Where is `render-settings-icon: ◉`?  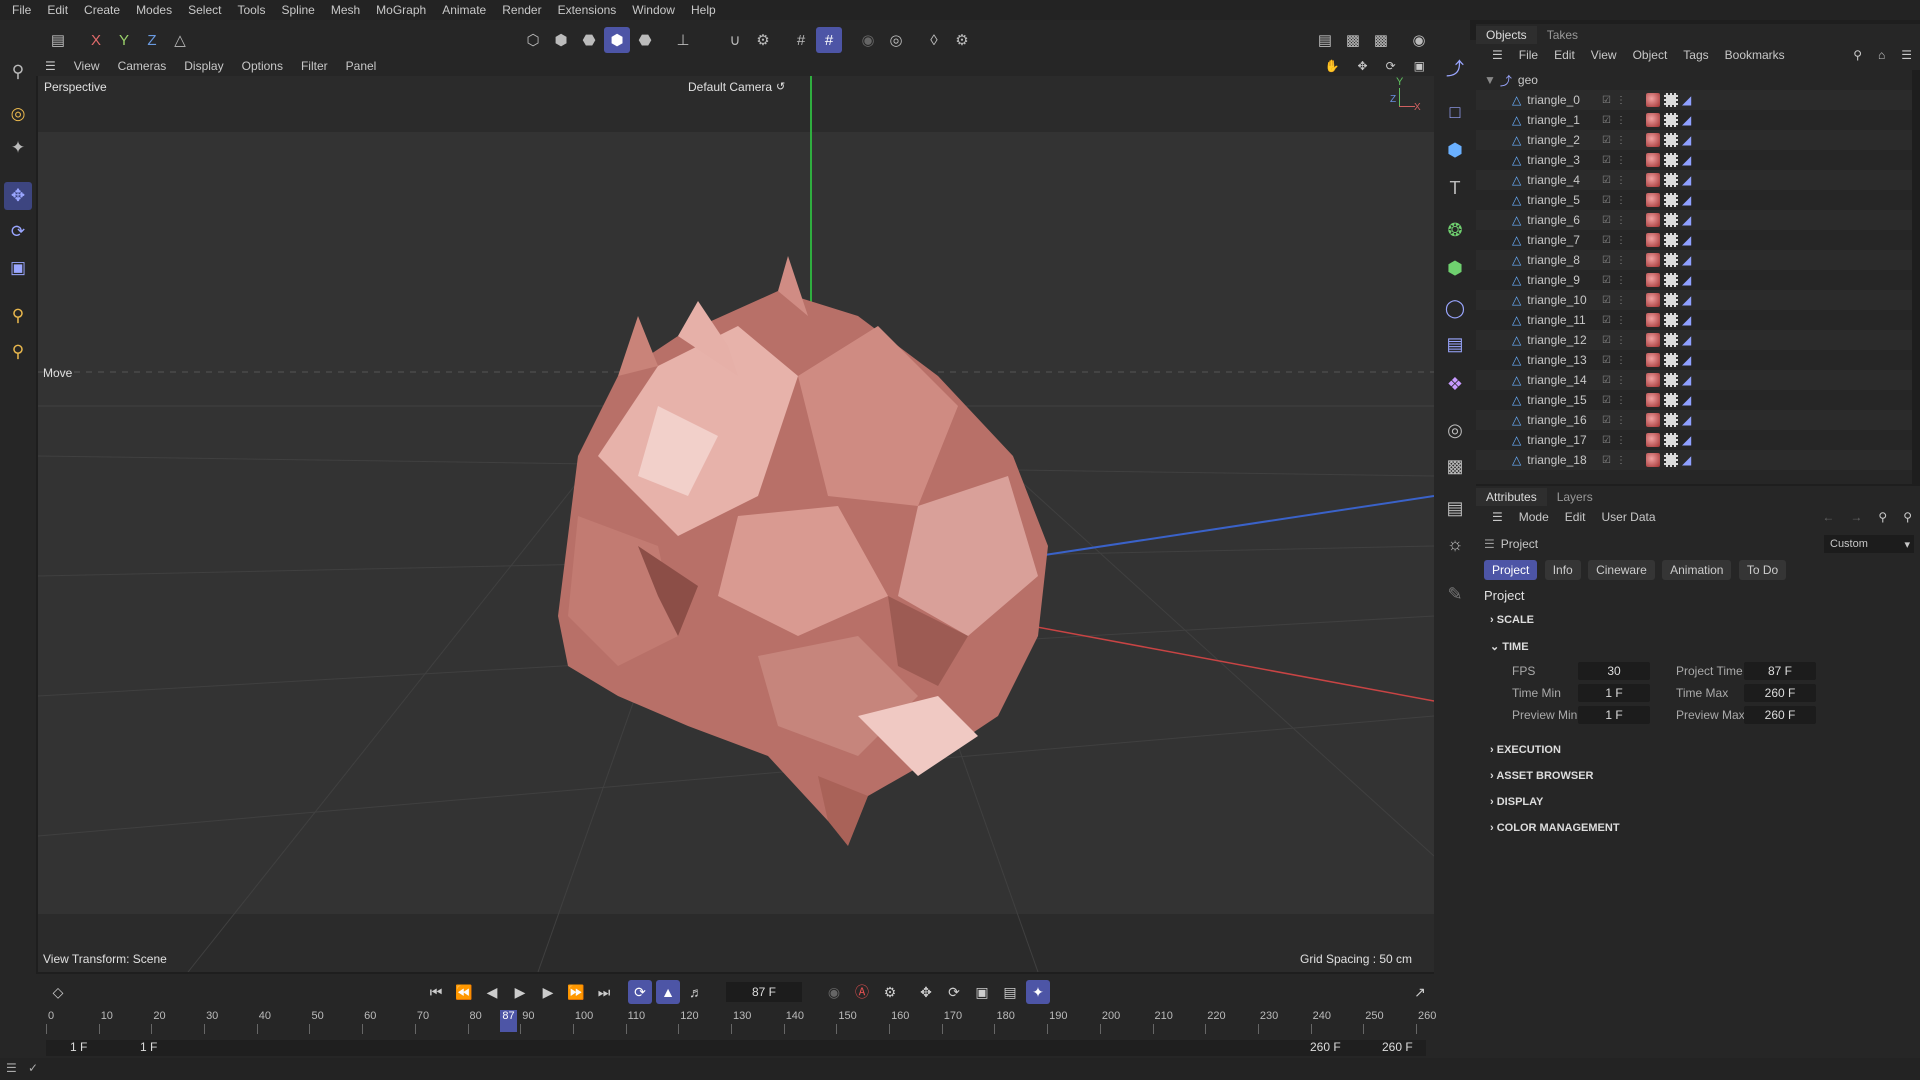
render-settings-icon: ◉ is located at coordinates (1419, 40).